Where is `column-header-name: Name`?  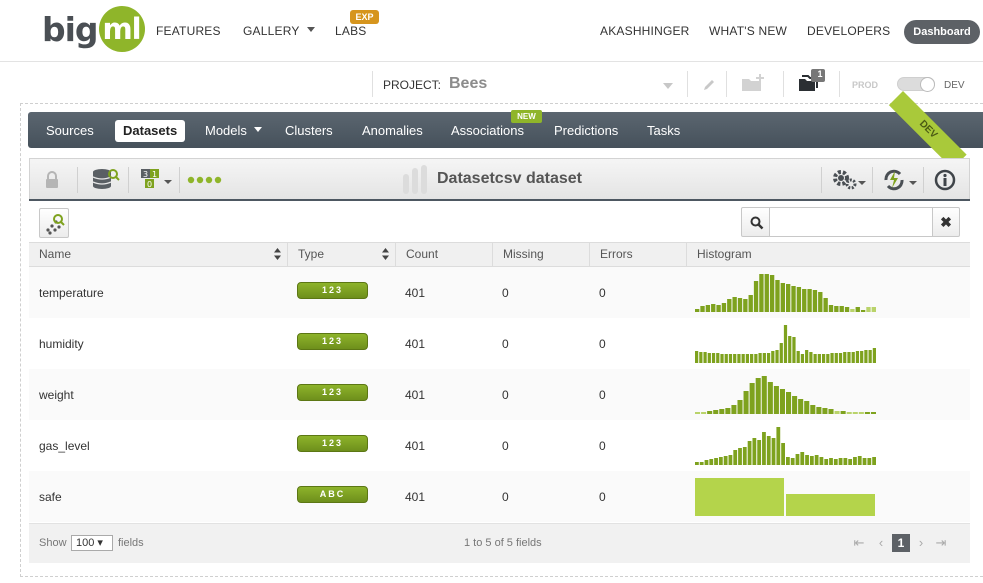 column-header-name: Name is located at coordinates (158, 254).